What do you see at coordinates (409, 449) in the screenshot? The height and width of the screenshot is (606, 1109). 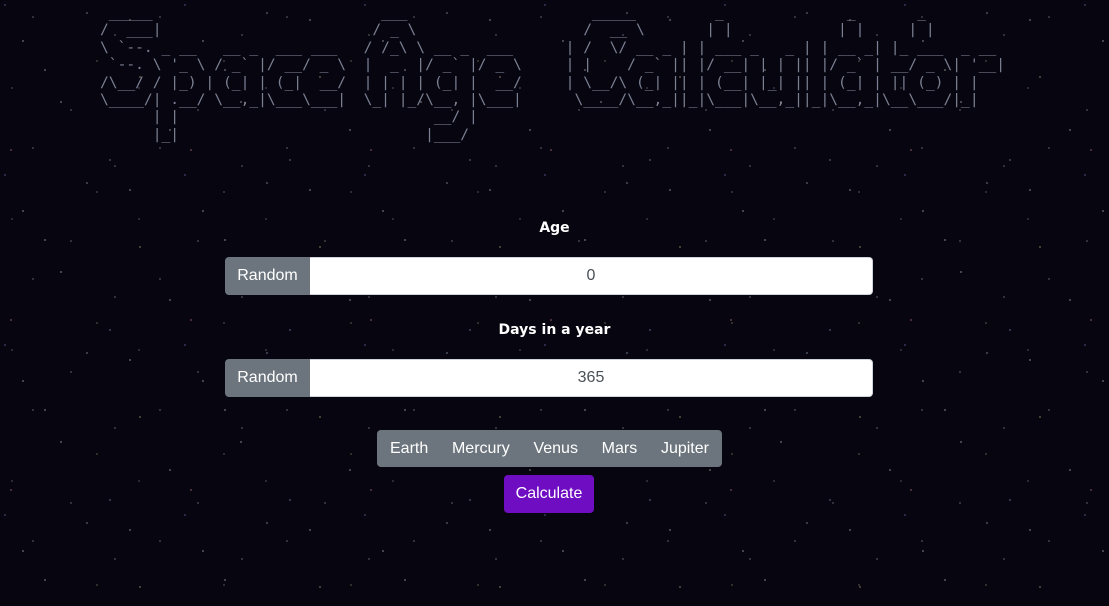 I see `planet-earth-button: Earth` at bounding box center [409, 449].